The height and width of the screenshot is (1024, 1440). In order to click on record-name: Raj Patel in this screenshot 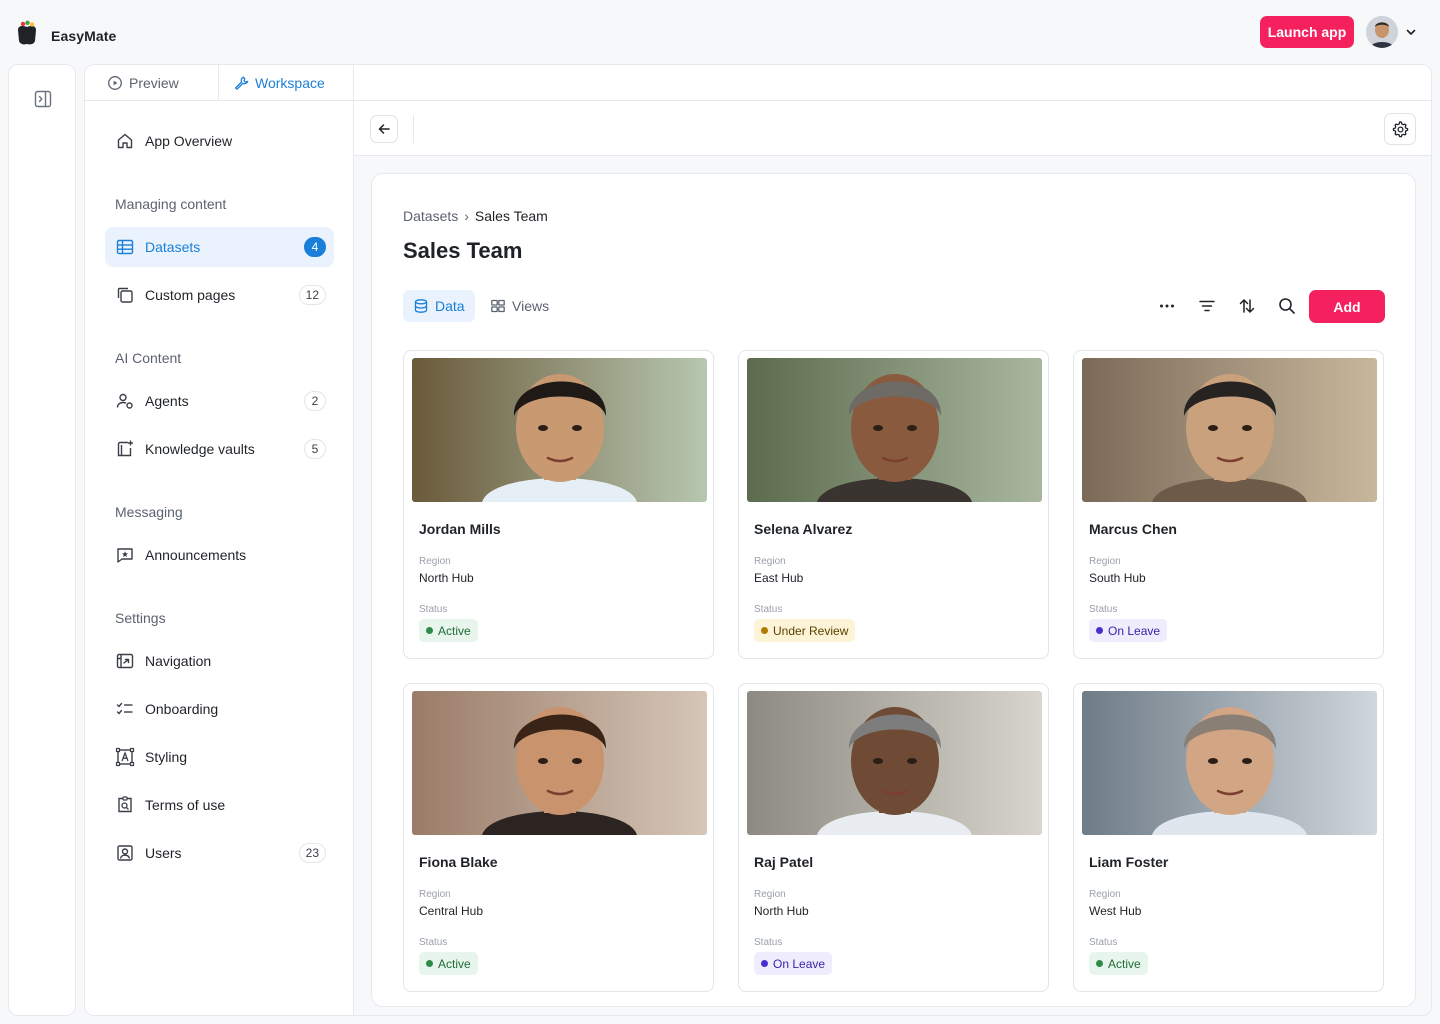, I will do `click(784, 862)`.